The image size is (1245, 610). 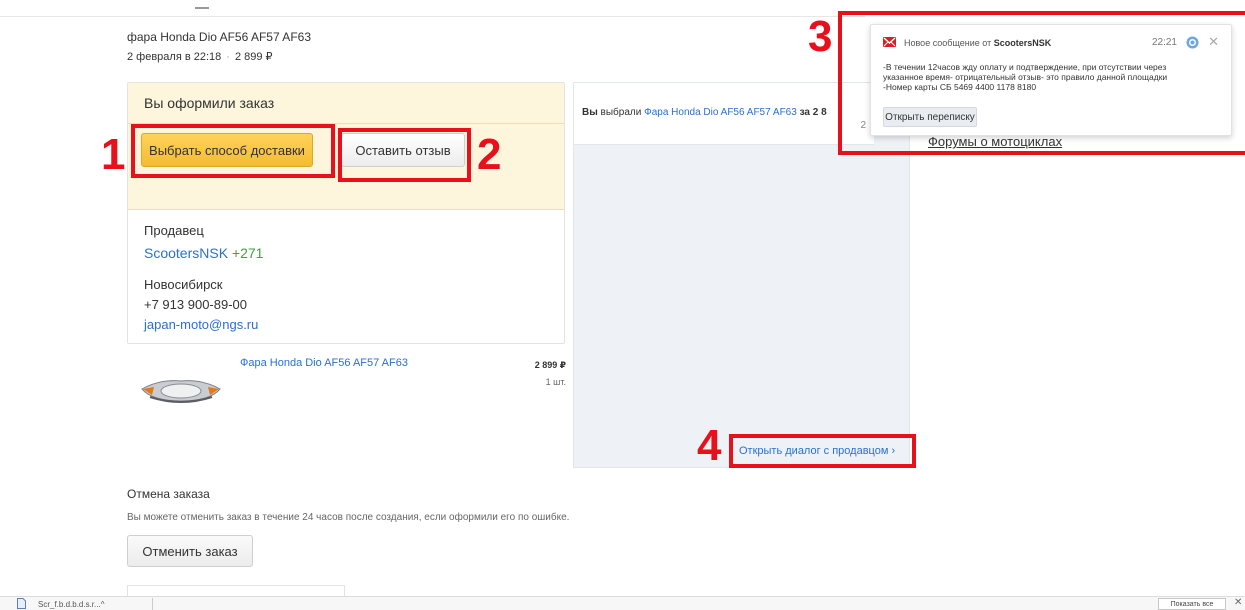 I want to click on order-date: 2 февраля в 22:18, so click(x=174, y=57).